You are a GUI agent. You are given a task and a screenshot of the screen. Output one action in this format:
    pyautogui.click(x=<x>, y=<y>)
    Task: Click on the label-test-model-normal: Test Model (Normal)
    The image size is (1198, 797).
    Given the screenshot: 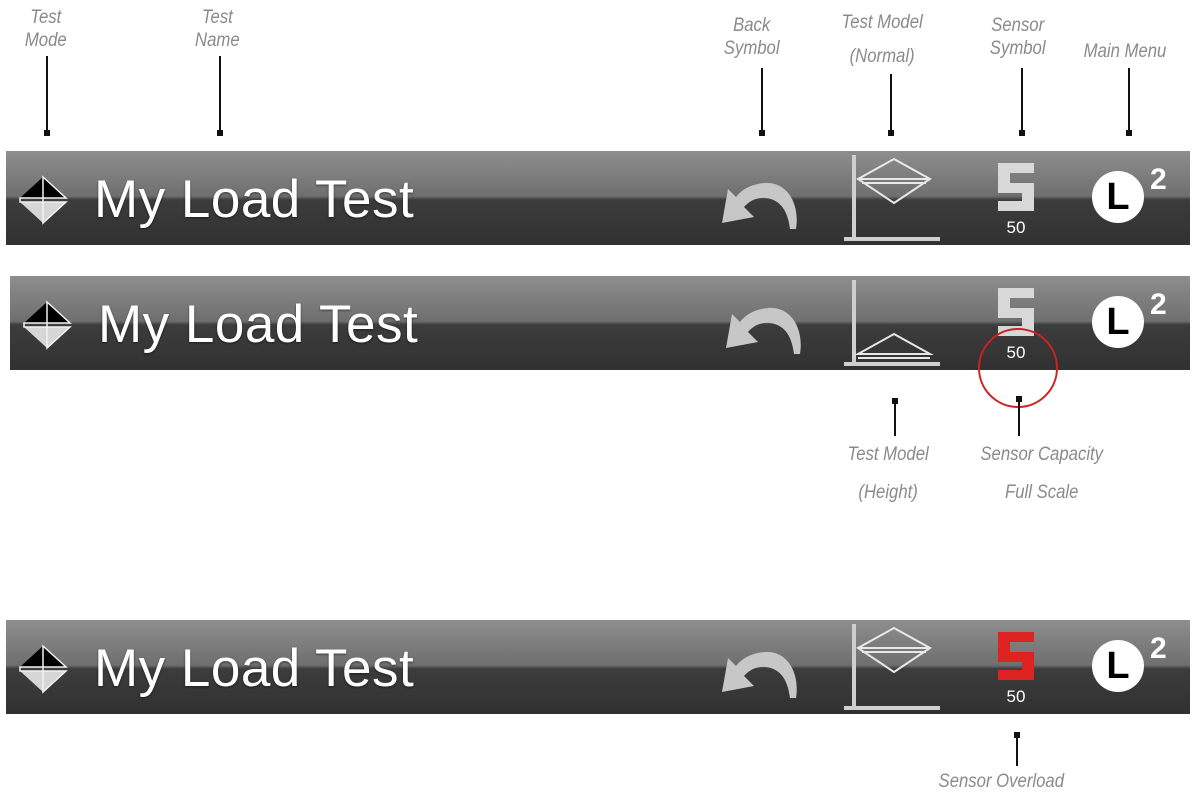 What is the action you would take?
    pyautogui.click(x=882, y=39)
    